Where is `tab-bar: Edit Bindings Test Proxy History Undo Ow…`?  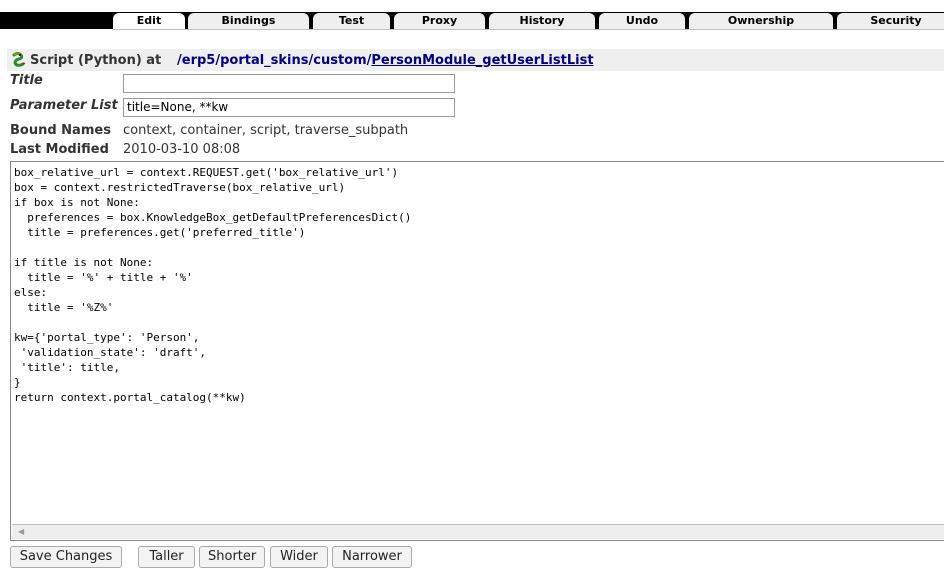
tab-bar: Edit Bindings Test Proxy History Undo Ow… is located at coordinates (472, 20).